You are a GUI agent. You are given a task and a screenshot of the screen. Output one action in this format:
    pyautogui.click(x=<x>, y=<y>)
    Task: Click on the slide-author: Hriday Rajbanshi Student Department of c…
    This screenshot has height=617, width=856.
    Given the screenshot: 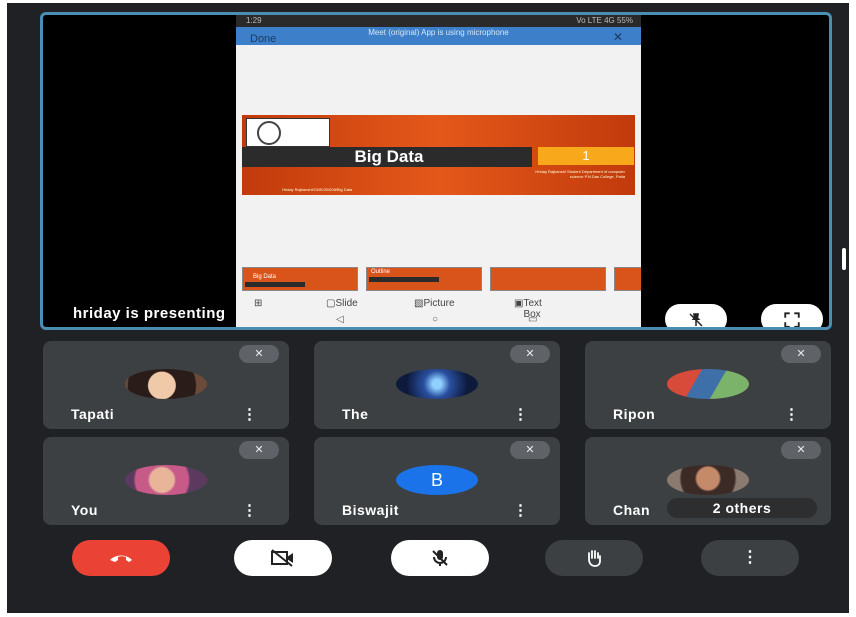 What is the action you would take?
    pyautogui.click(x=580, y=174)
    